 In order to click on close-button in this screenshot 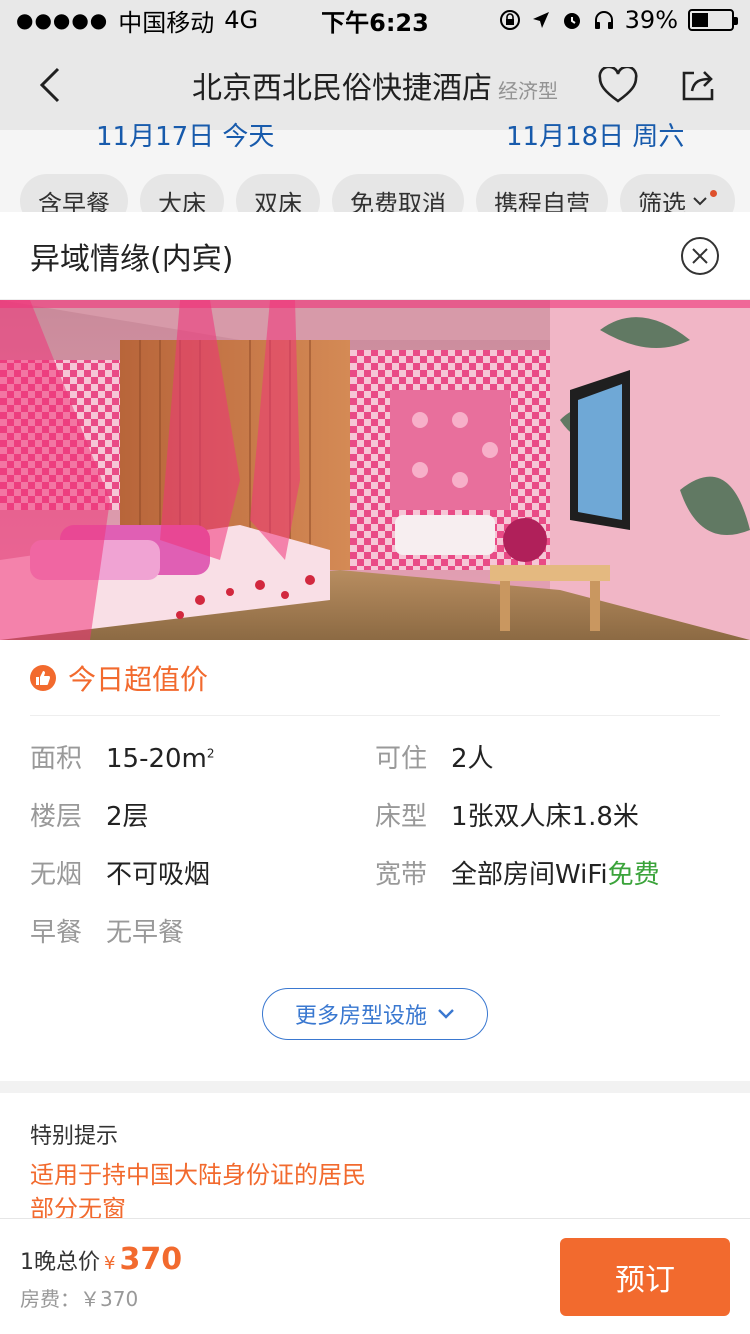, I will do `click(700, 256)`.